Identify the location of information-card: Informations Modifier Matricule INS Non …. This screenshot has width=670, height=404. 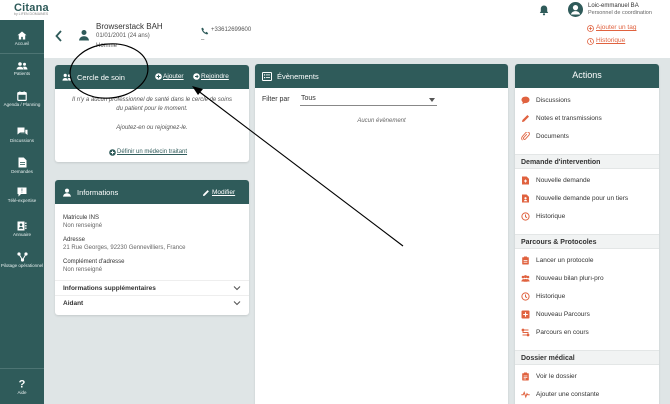
(152, 247).